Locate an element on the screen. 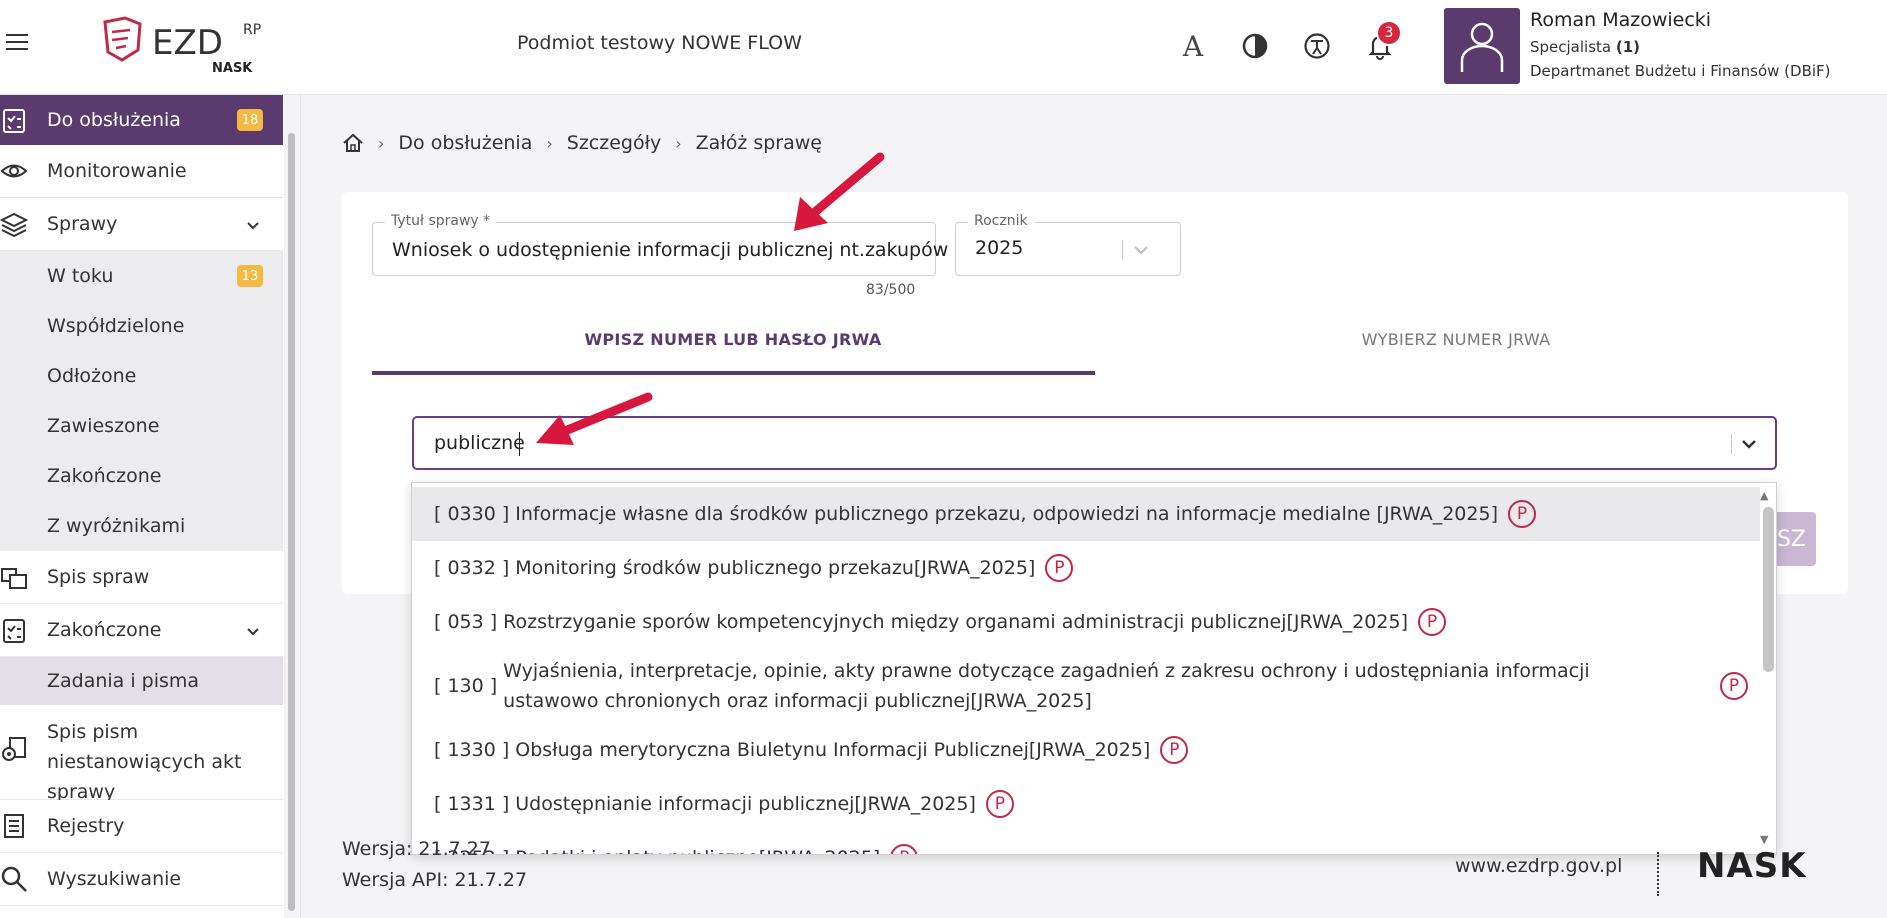 Image resolution: width=1887 pixels, height=918 pixels. sidebar-item-label: Do obsłużenia is located at coordinates (114, 120).